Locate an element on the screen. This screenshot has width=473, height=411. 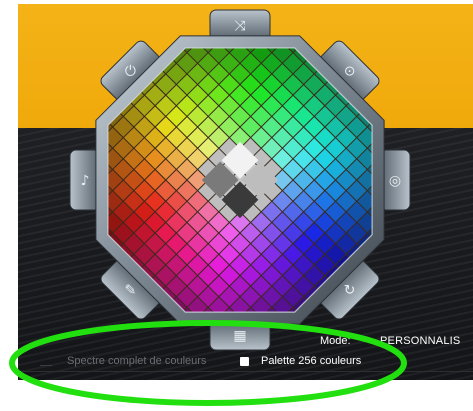
target-icon: ◎ is located at coordinates (395, 181).